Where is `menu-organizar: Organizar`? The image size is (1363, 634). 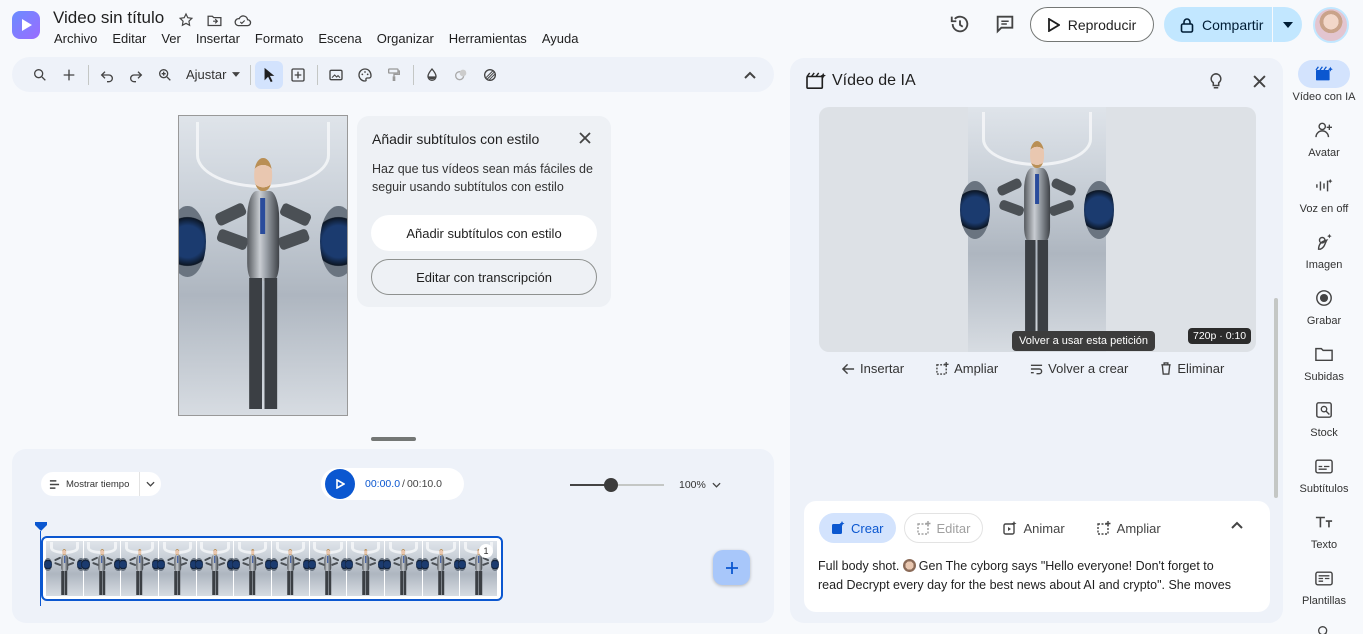
menu-organizar: Organizar is located at coordinates (405, 38).